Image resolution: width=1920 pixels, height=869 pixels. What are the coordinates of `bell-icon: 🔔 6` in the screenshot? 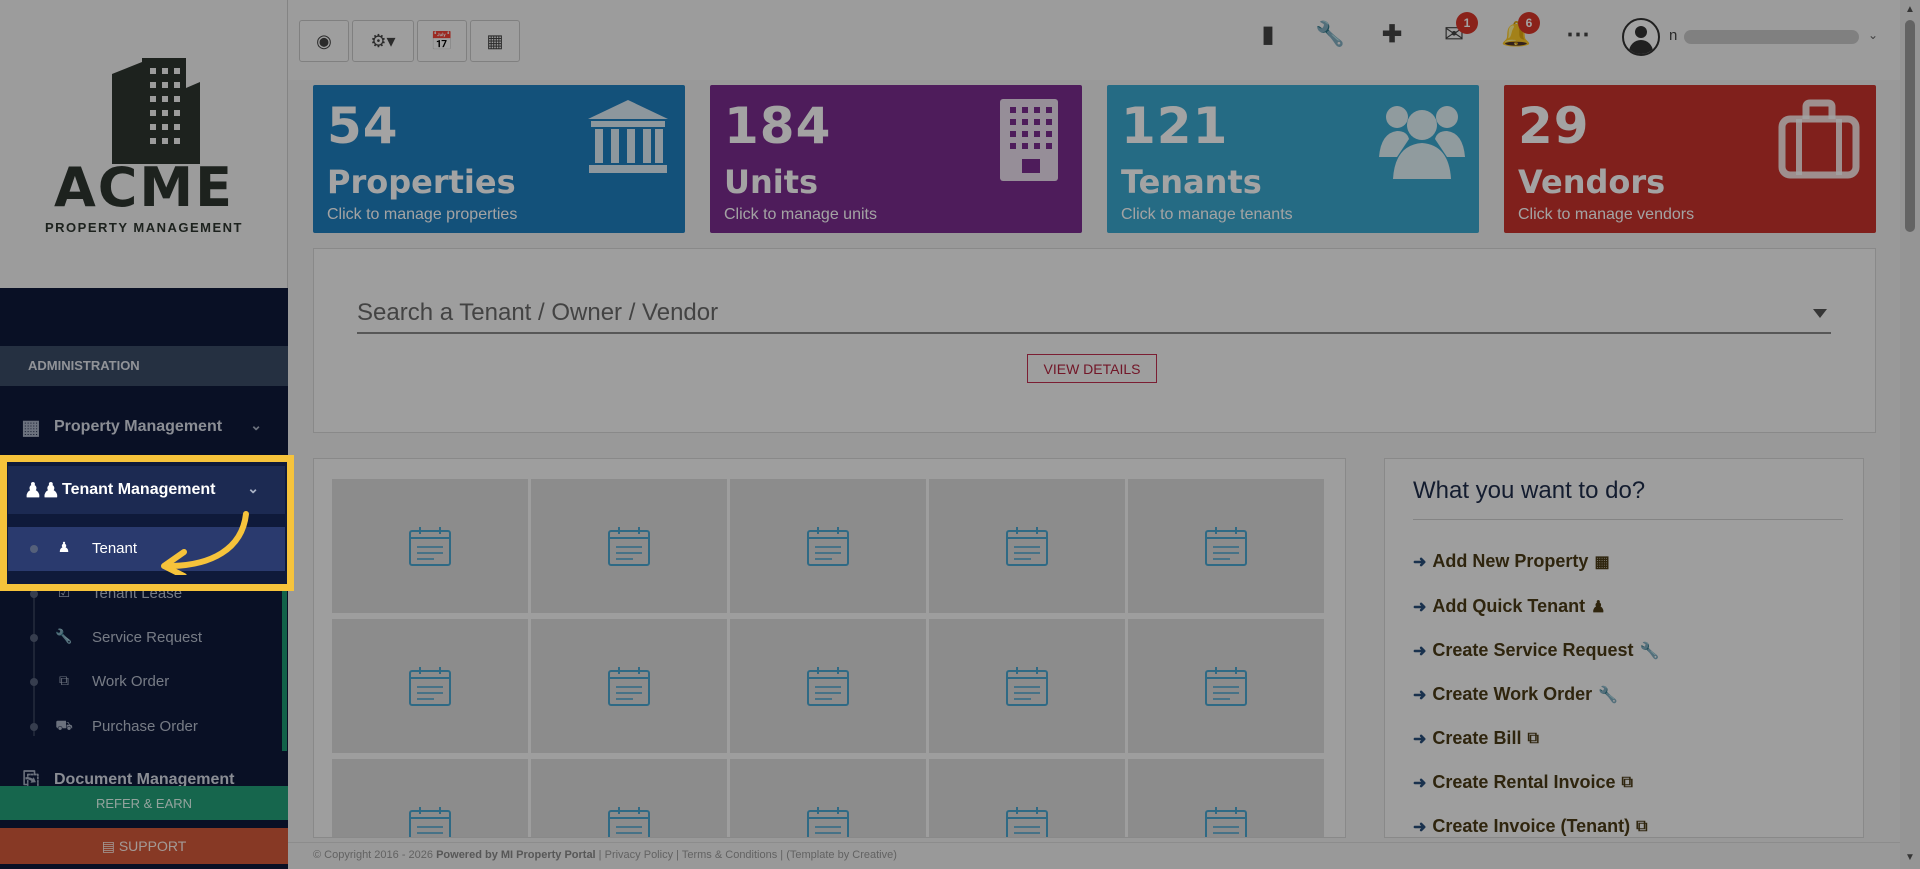 It's located at (1520, 30).